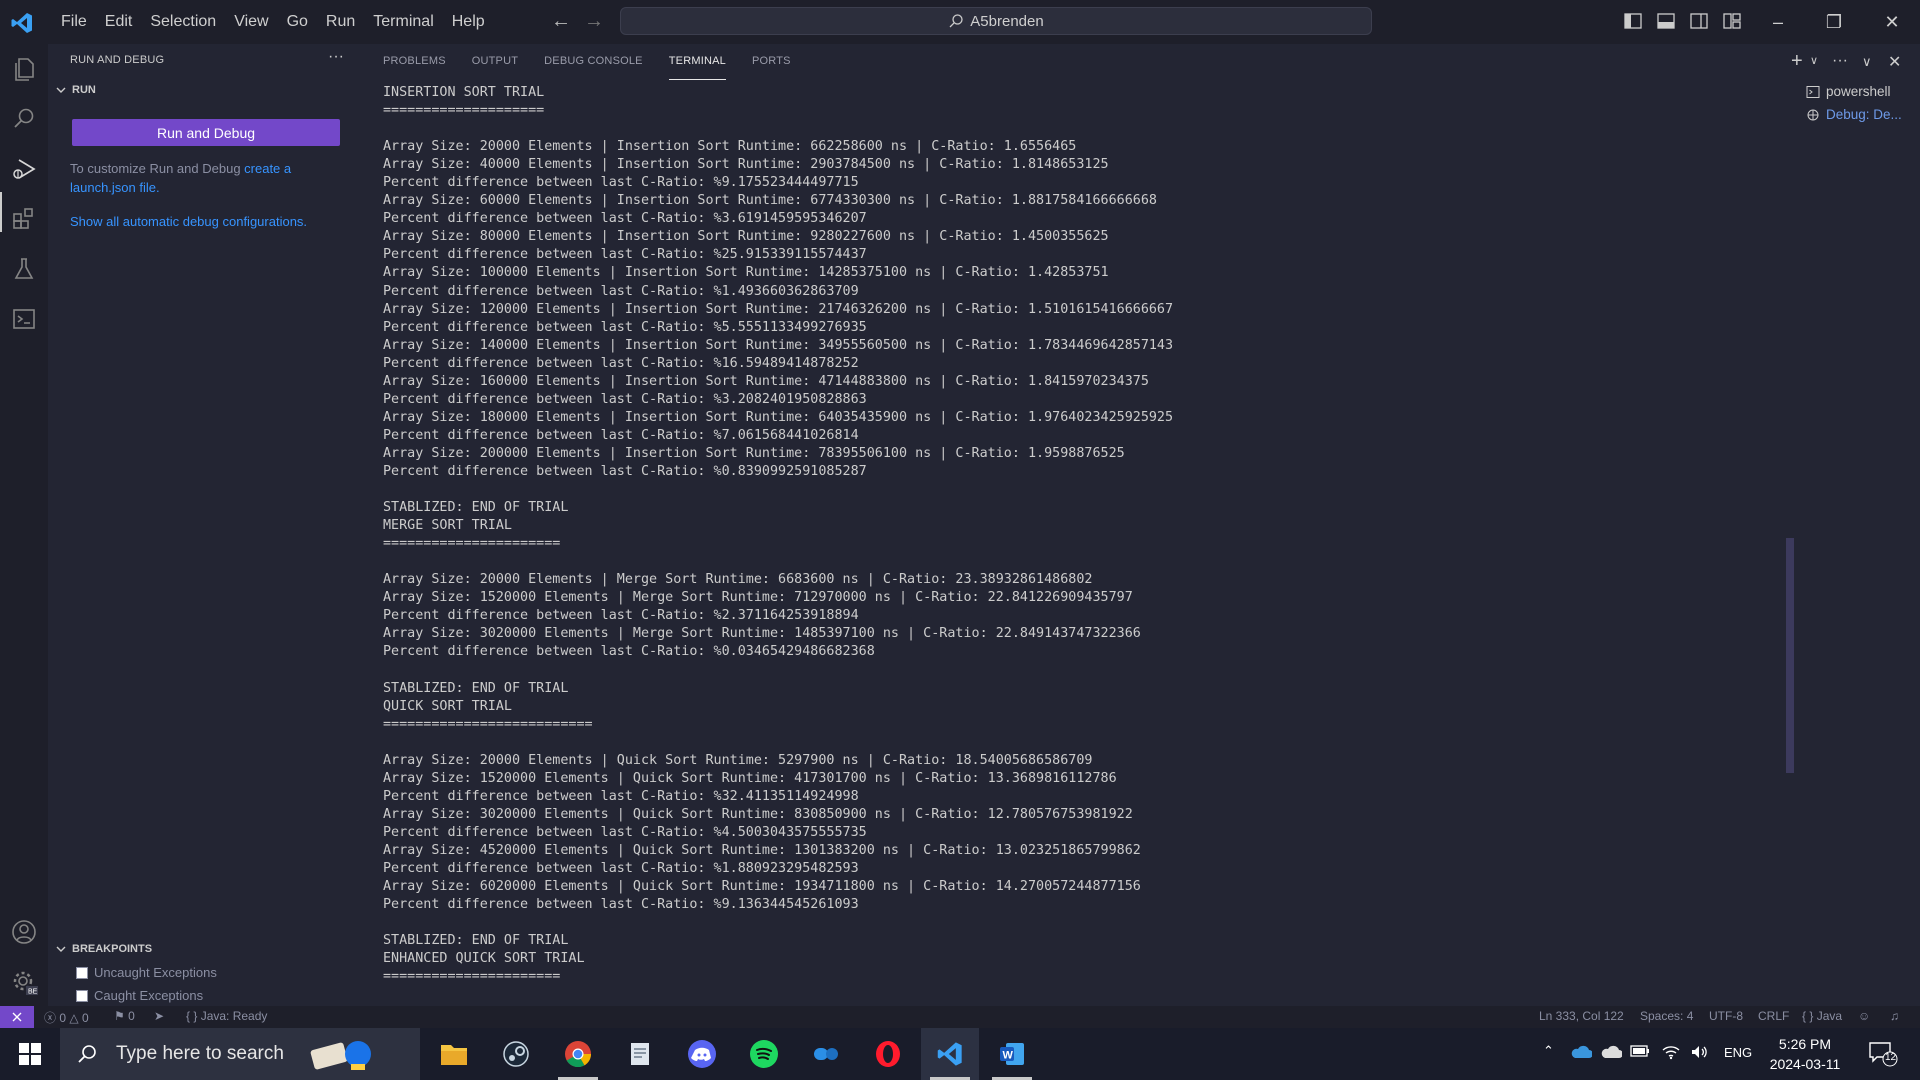 The height and width of the screenshot is (1080, 1920). I want to click on language-mode: { } Java, so click(1822, 1016).